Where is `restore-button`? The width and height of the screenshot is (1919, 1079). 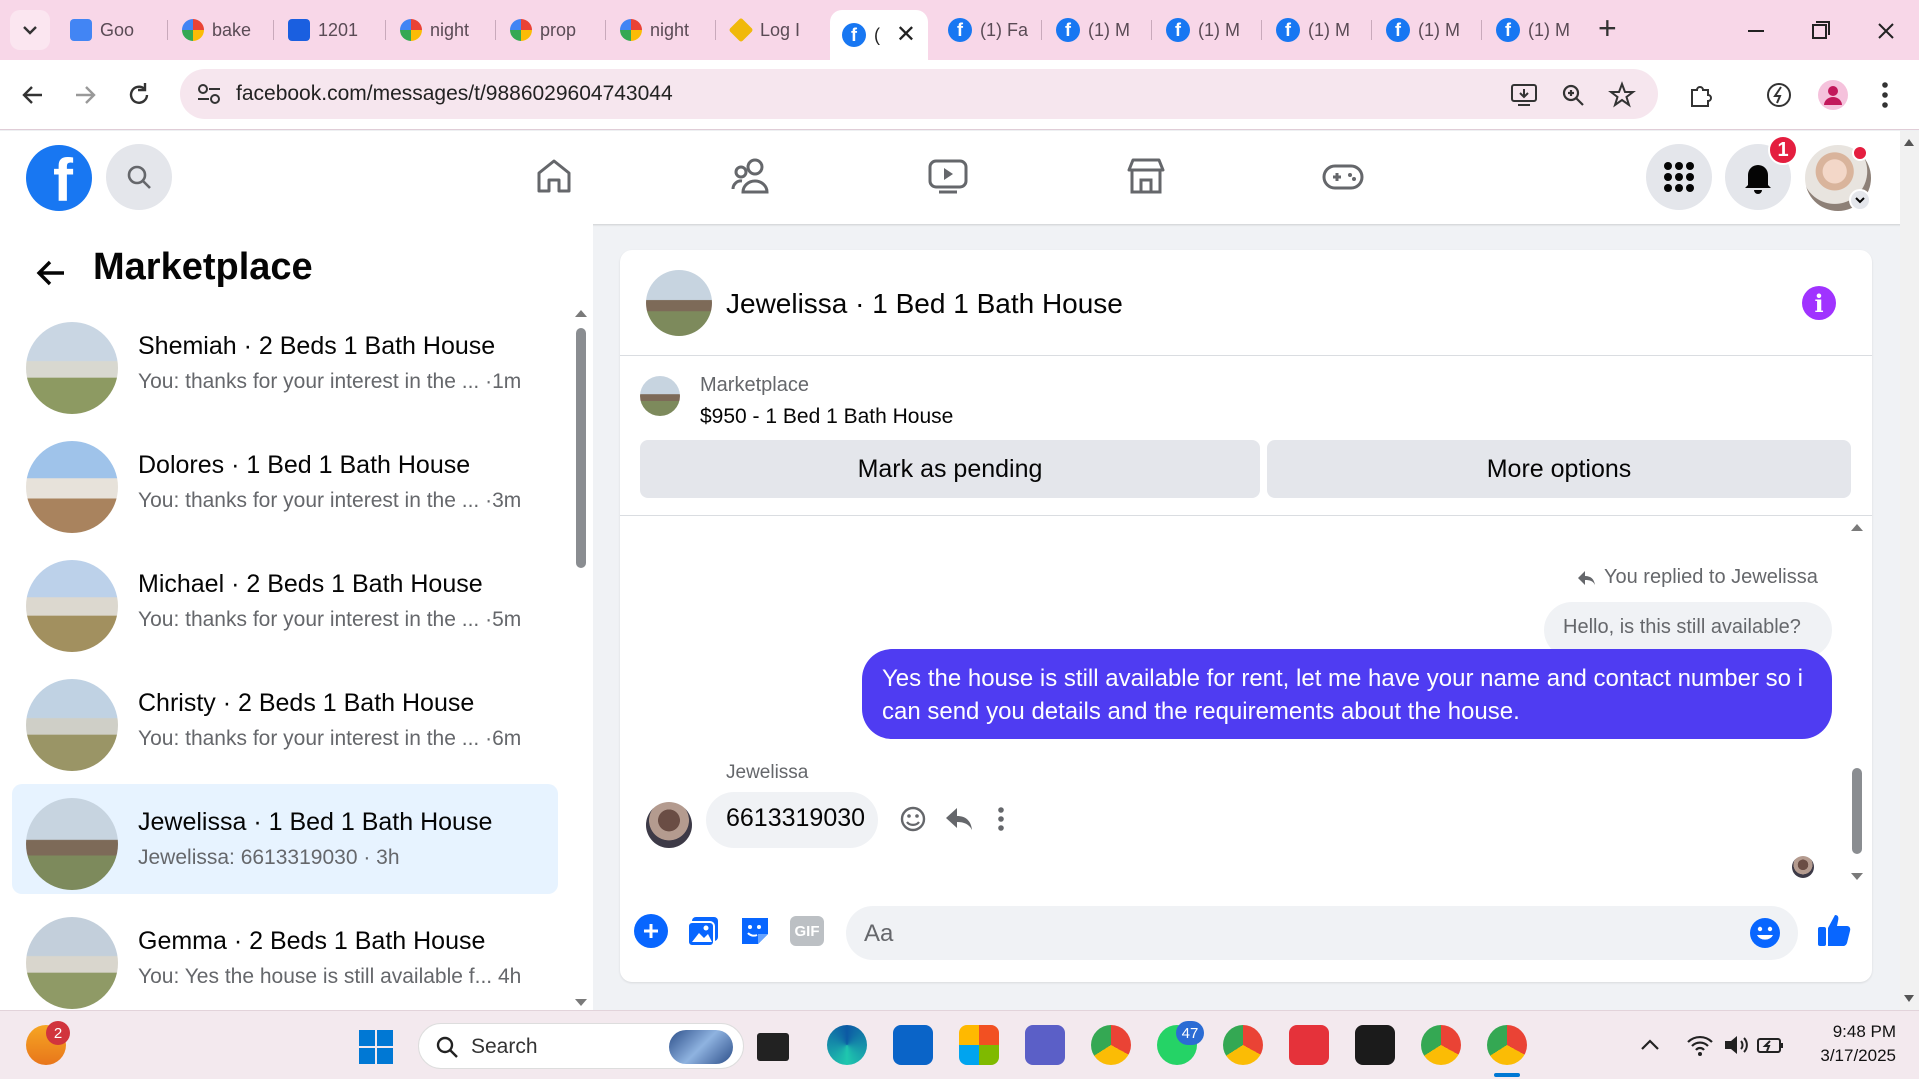
restore-button is located at coordinates (1820, 31).